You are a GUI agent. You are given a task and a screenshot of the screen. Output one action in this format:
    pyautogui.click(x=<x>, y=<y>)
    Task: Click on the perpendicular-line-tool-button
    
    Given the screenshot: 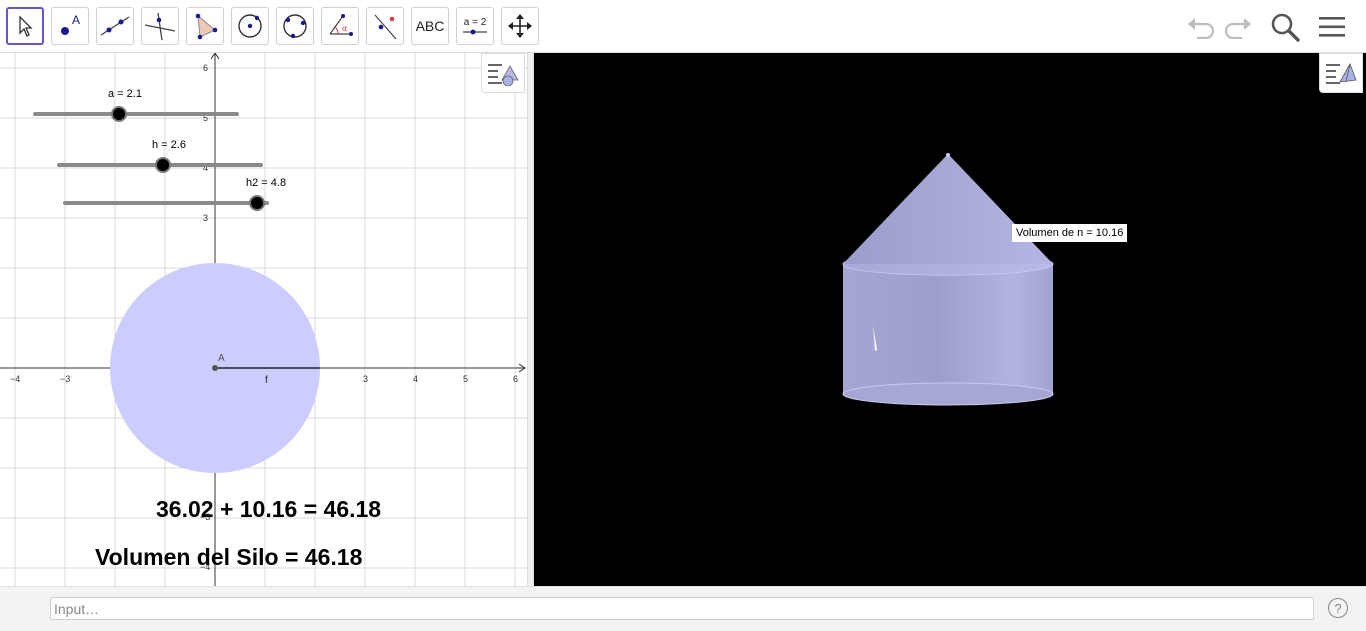 What is the action you would take?
    pyautogui.click(x=160, y=26)
    